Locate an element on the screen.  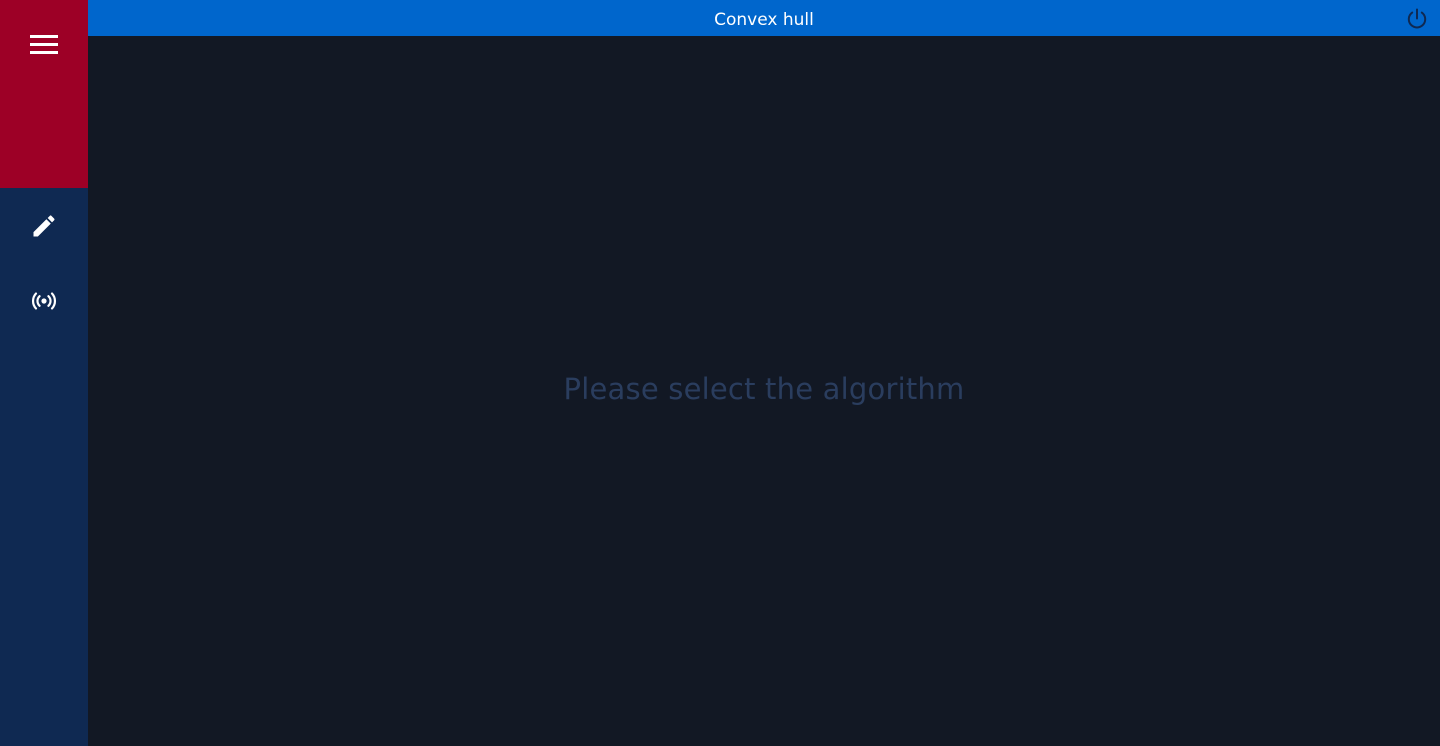
power-icon is located at coordinates (1417, 18).